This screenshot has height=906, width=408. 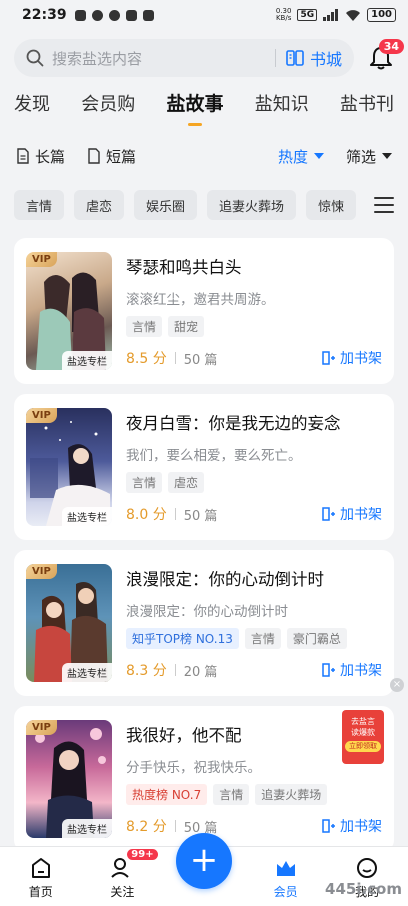 What do you see at coordinates (23, 156) in the screenshot?
I see `document-icon` at bounding box center [23, 156].